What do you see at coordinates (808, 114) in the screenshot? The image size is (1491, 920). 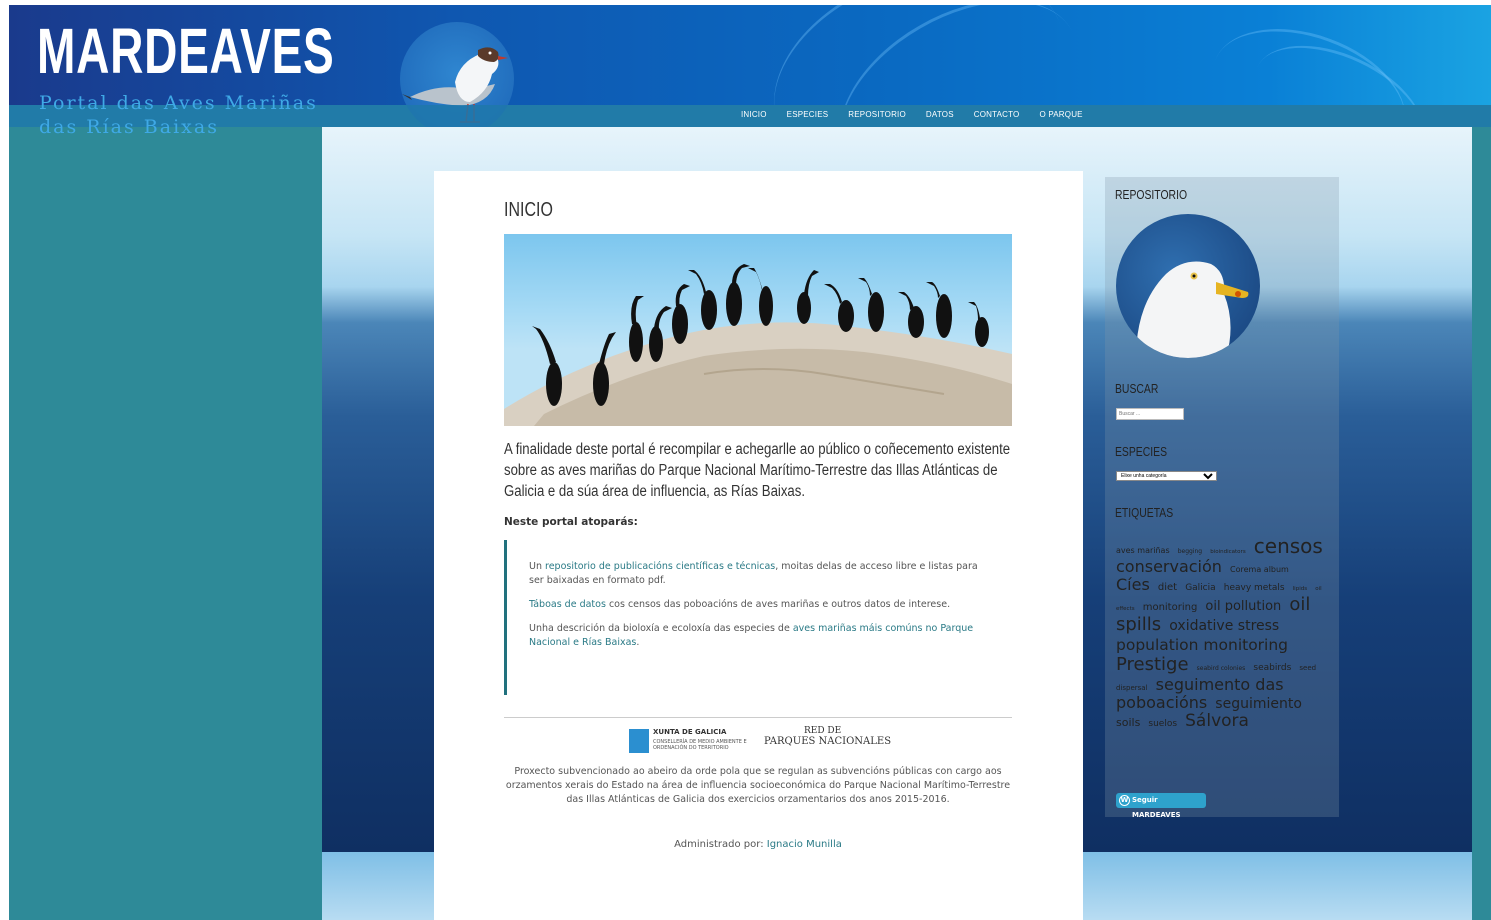 I see `nav-item-especies: ESPECIES` at bounding box center [808, 114].